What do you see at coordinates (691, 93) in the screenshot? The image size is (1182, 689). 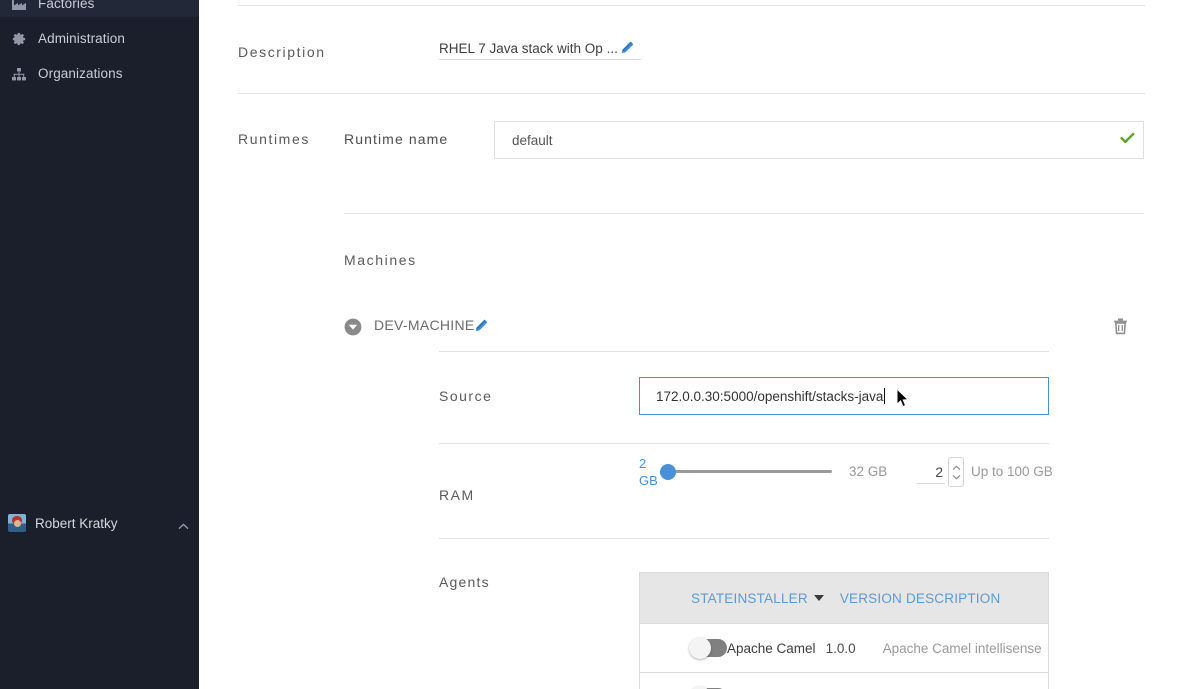 I see `divider-description` at bounding box center [691, 93].